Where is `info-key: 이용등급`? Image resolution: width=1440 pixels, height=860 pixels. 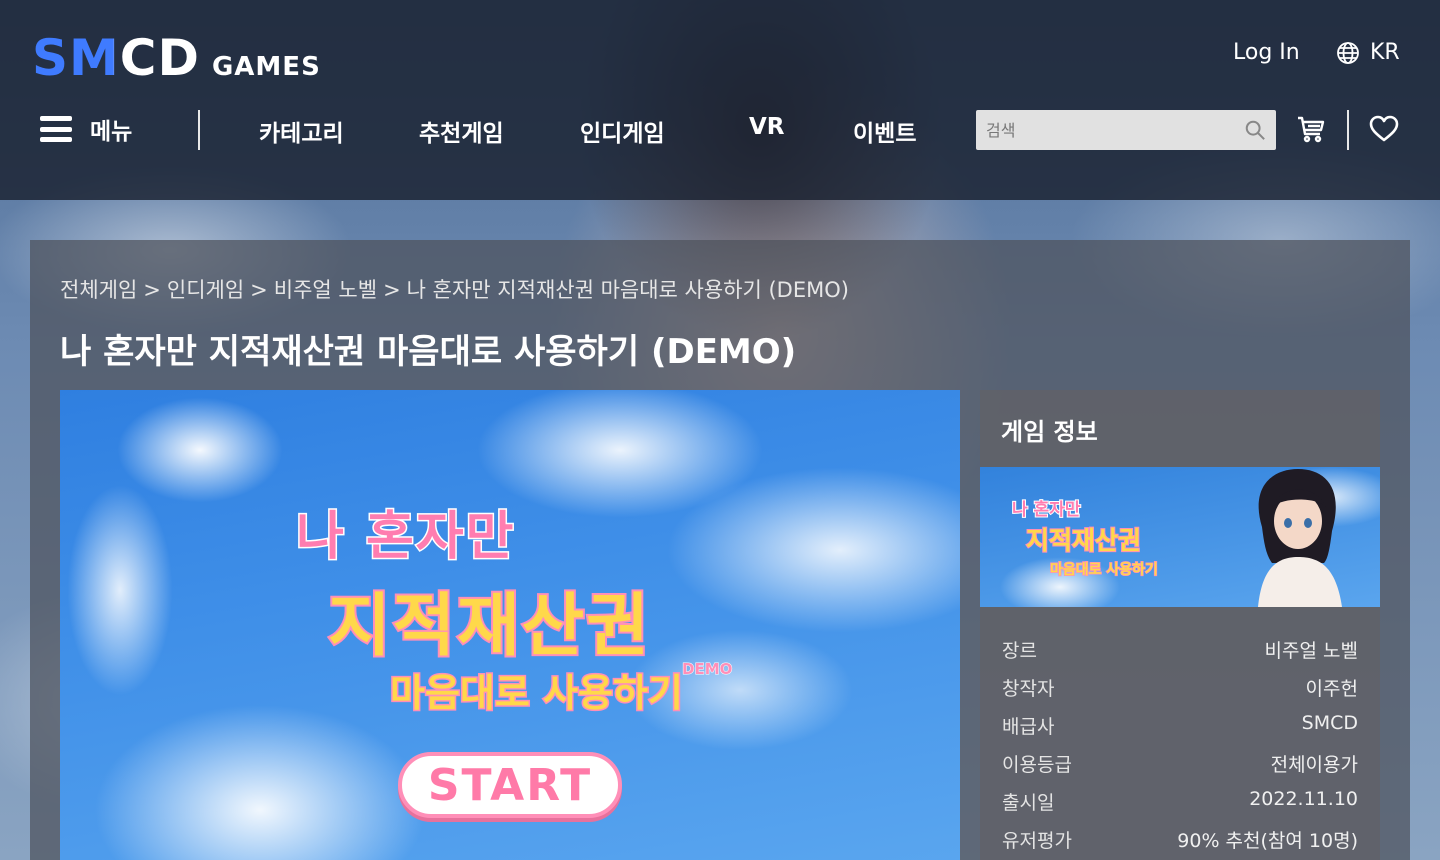 info-key: 이용등급 is located at coordinates (1037, 765).